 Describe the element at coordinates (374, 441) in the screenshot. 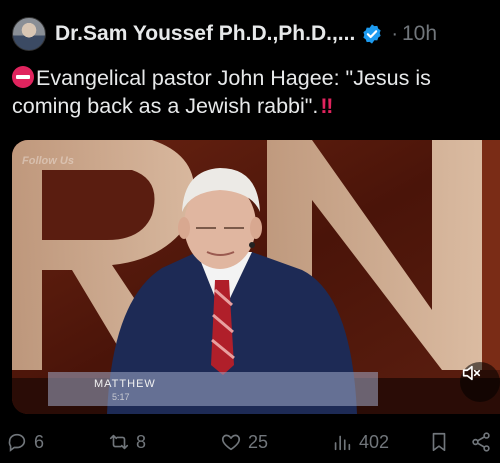

I see `view-count: 402` at that location.